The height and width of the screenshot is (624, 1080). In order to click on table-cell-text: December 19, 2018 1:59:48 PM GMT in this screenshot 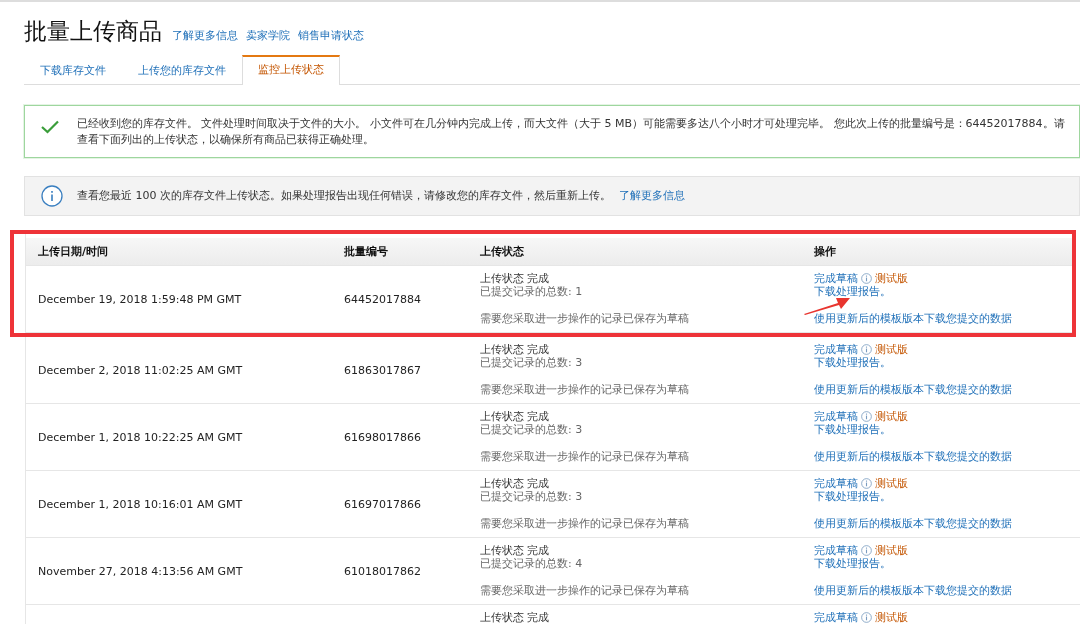, I will do `click(140, 299)`.